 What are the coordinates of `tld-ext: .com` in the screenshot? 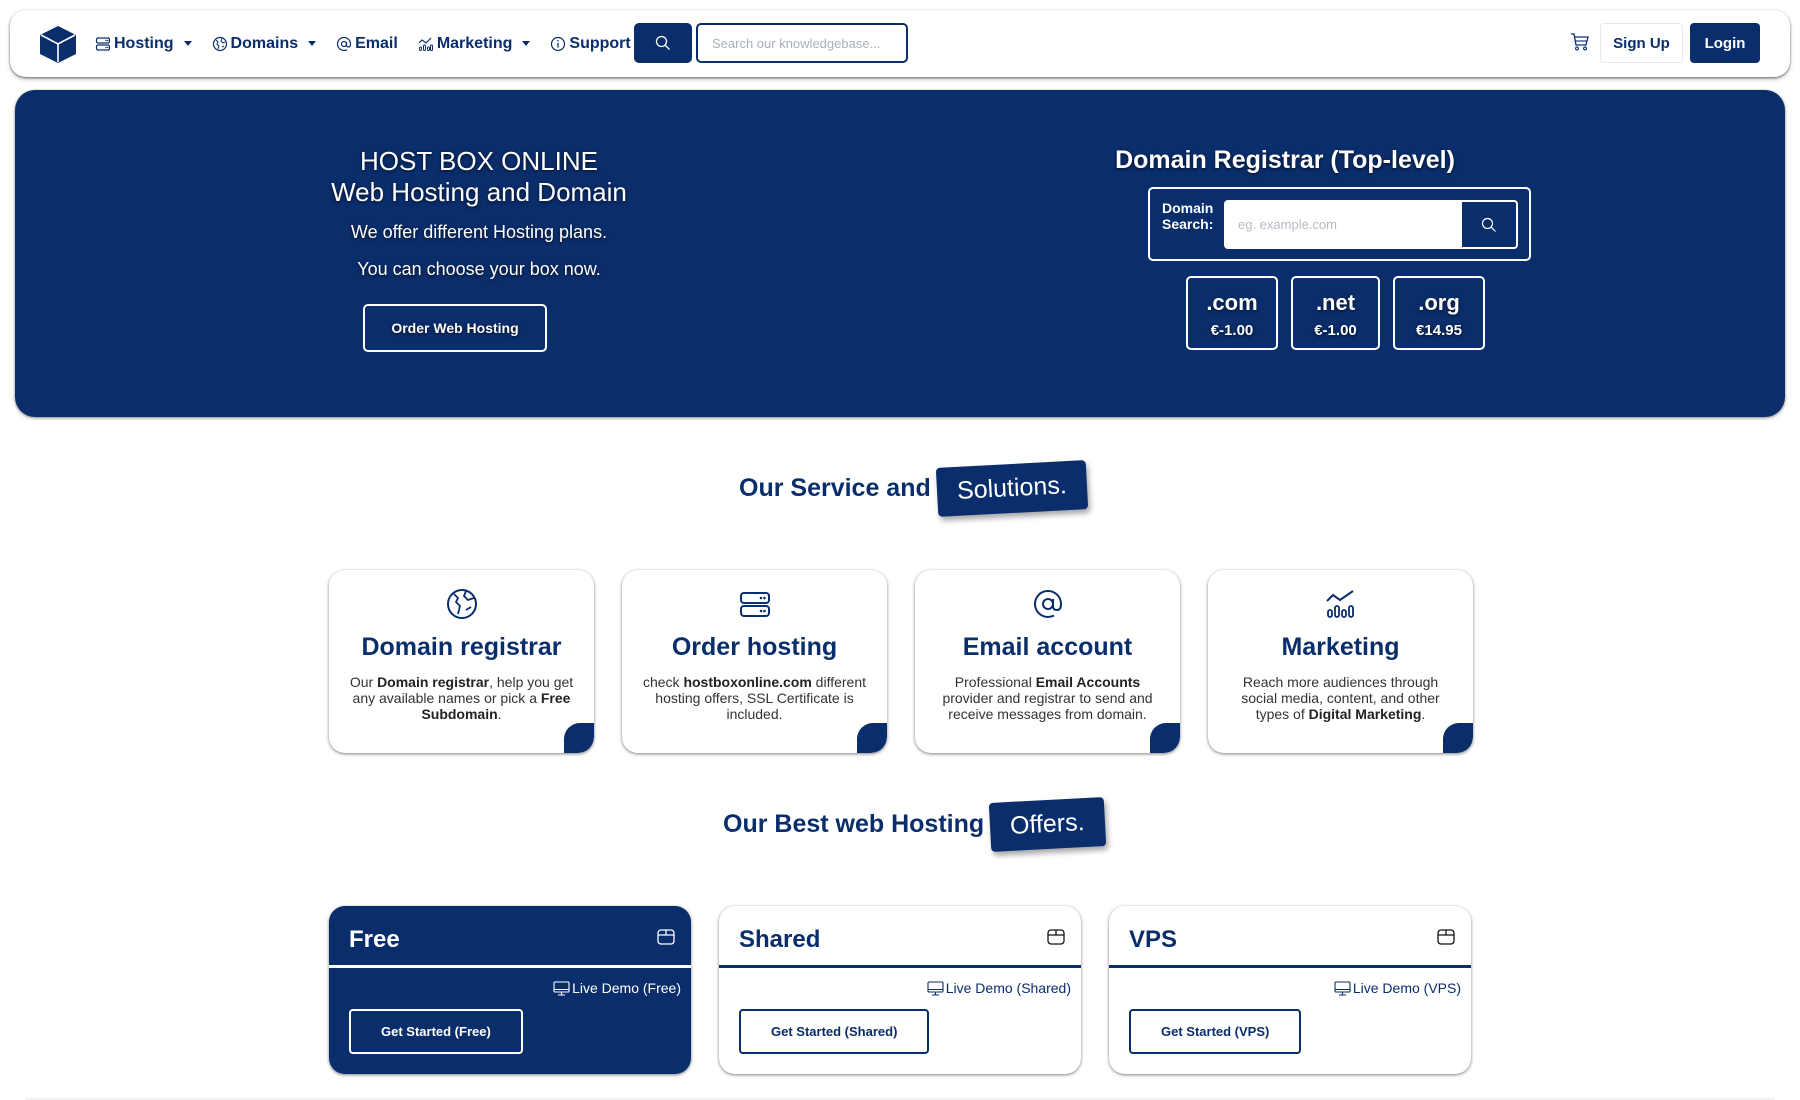 It's located at (1232, 302).